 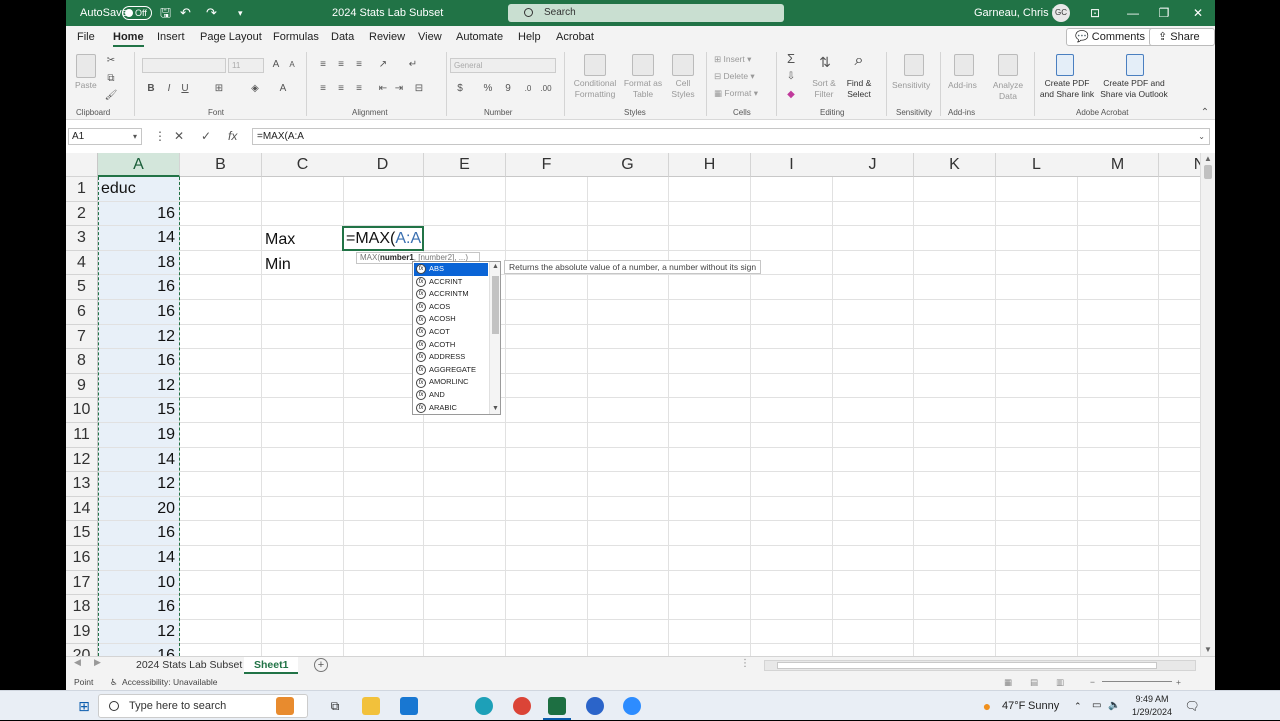 I want to click on sensitivity-button-label: Sensitivity, so click(x=911, y=85).